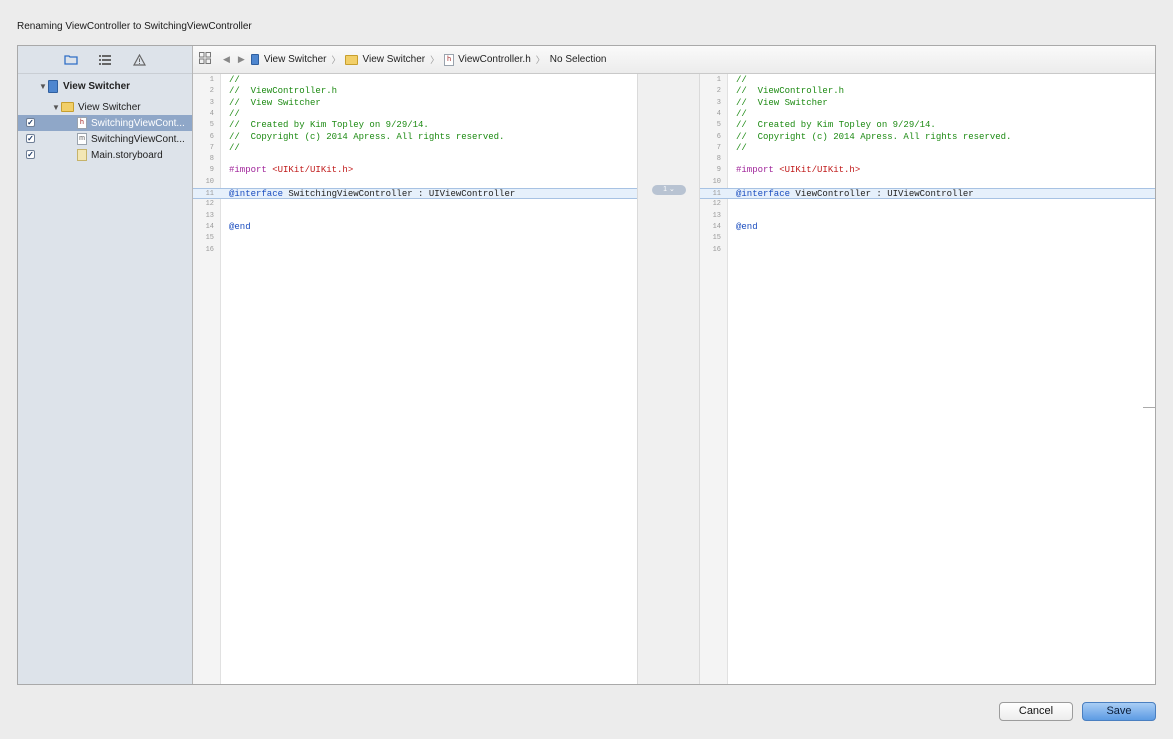 The height and width of the screenshot is (739, 1173). Describe the element at coordinates (718, 136) in the screenshot. I see `line-number: 6` at that location.